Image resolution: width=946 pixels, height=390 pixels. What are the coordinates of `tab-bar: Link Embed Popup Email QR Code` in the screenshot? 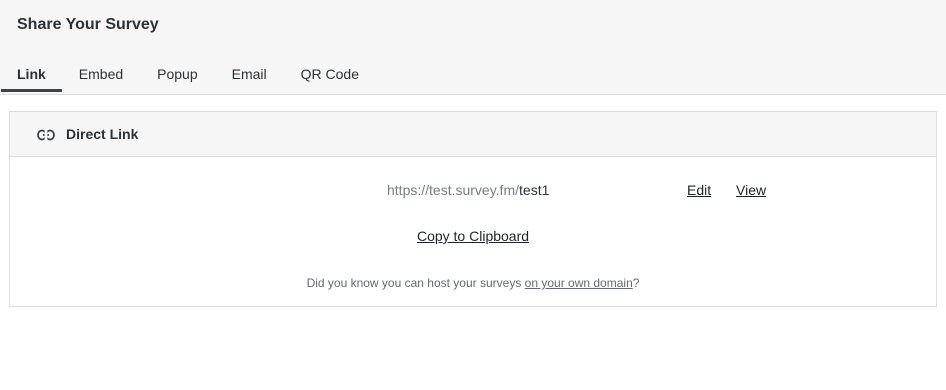 It's located at (197, 78).